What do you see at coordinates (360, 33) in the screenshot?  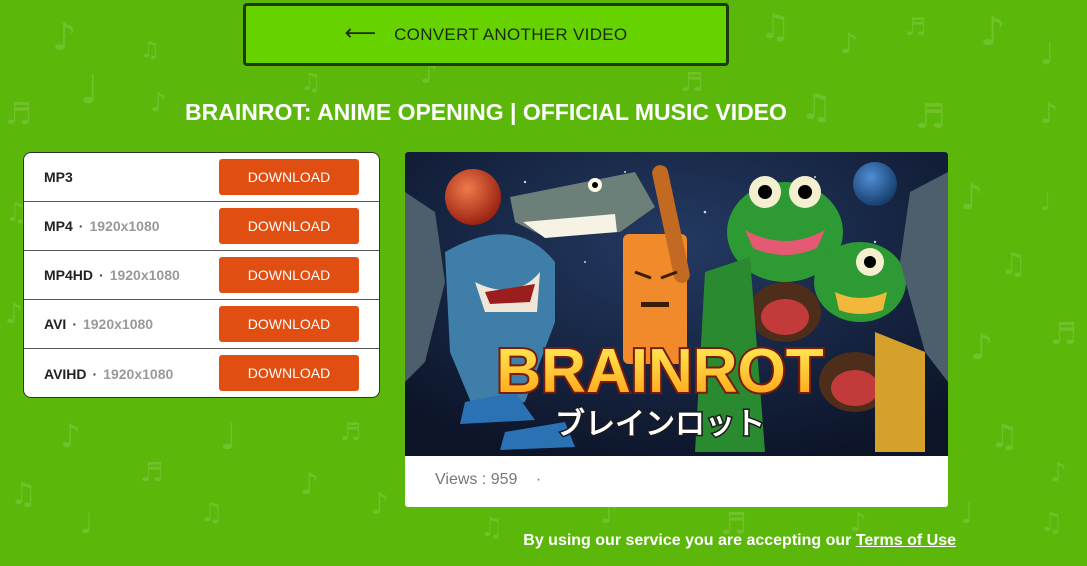 I see `arrow-left-icon: ⟵` at bounding box center [360, 33].